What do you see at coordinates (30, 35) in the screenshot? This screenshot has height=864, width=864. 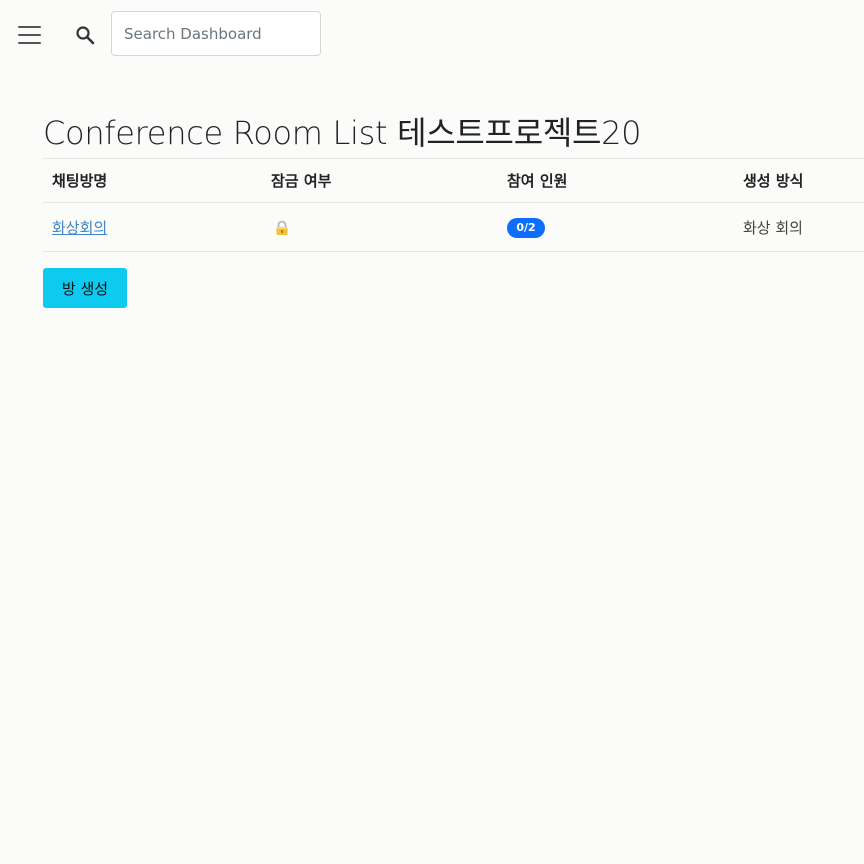 I see `hamburger-menu-icon` at bounding box center [30, 35].